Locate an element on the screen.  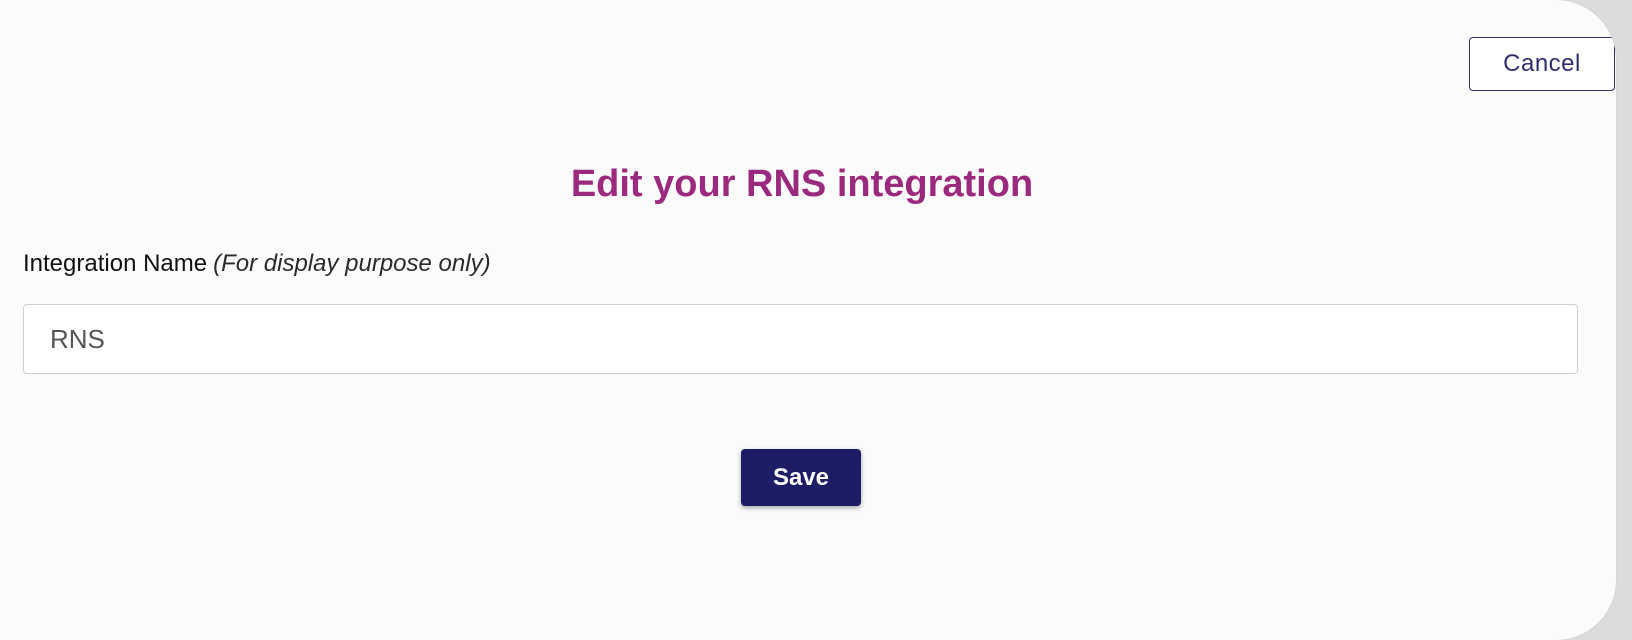
cancel-button: Cancel is located at coordinates (1542, 64).